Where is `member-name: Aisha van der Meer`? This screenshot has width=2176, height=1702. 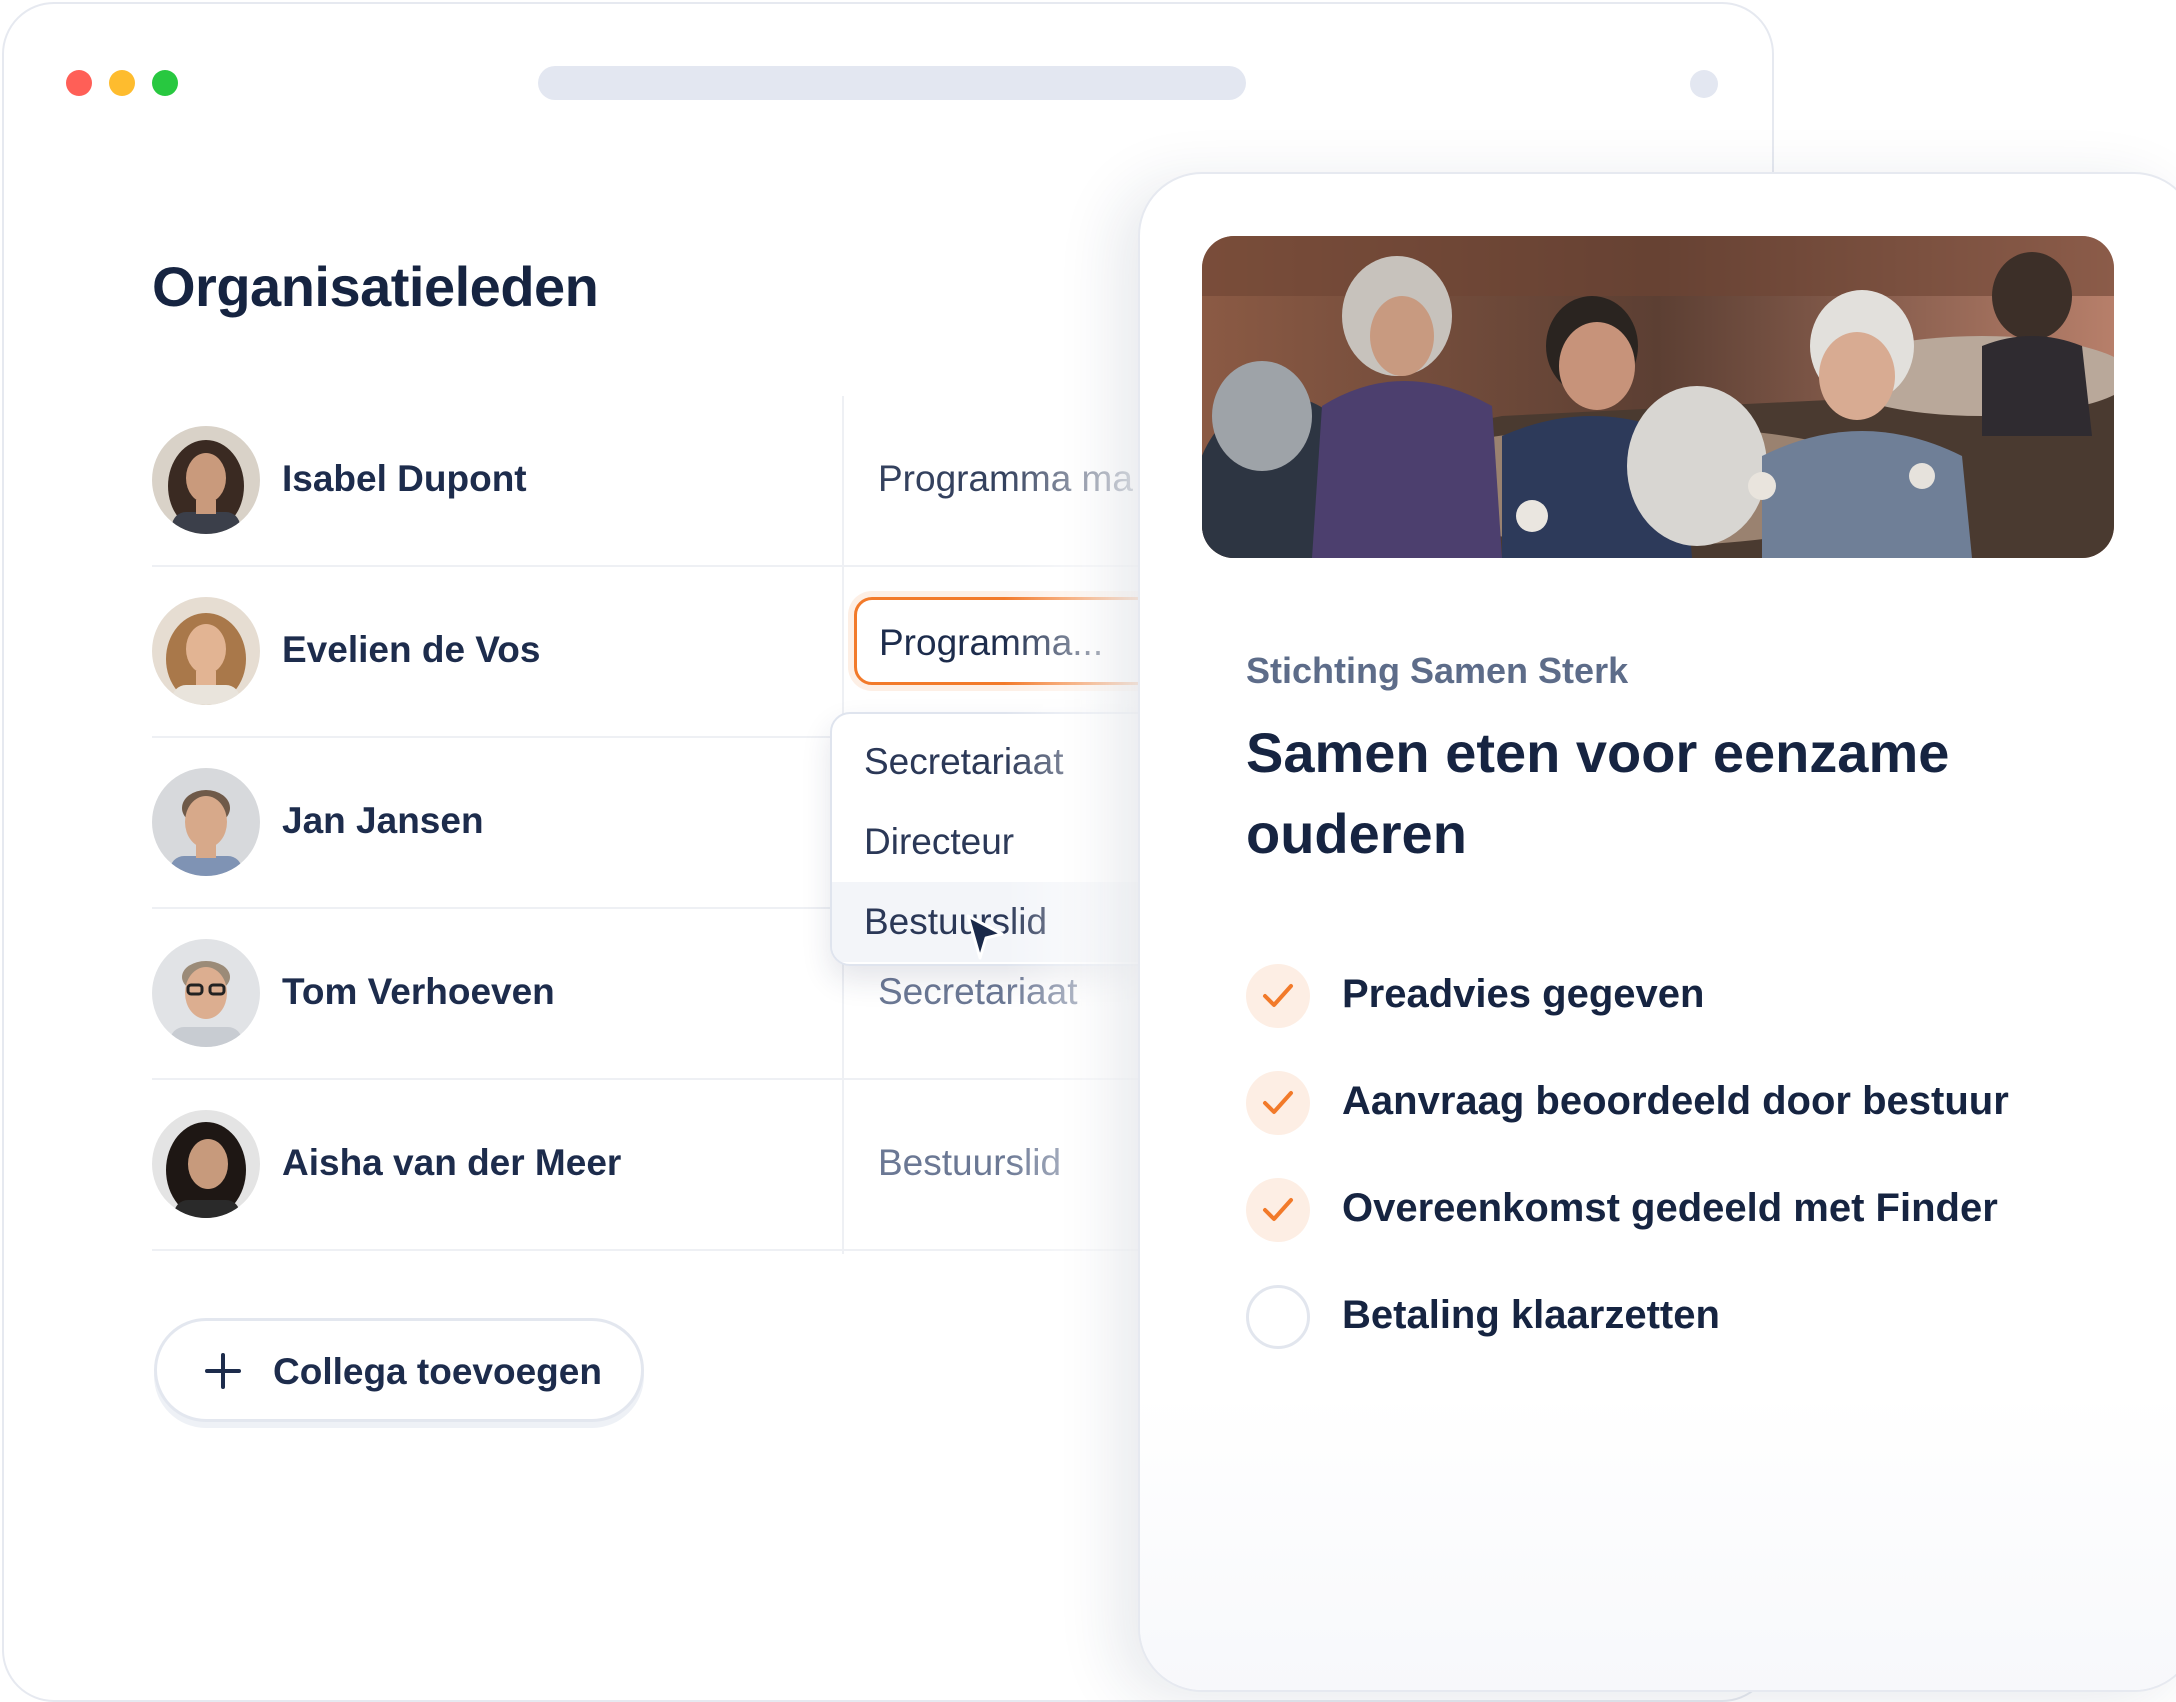 member-name: Aisha van der Meer is located at coordinates (452, 1162).